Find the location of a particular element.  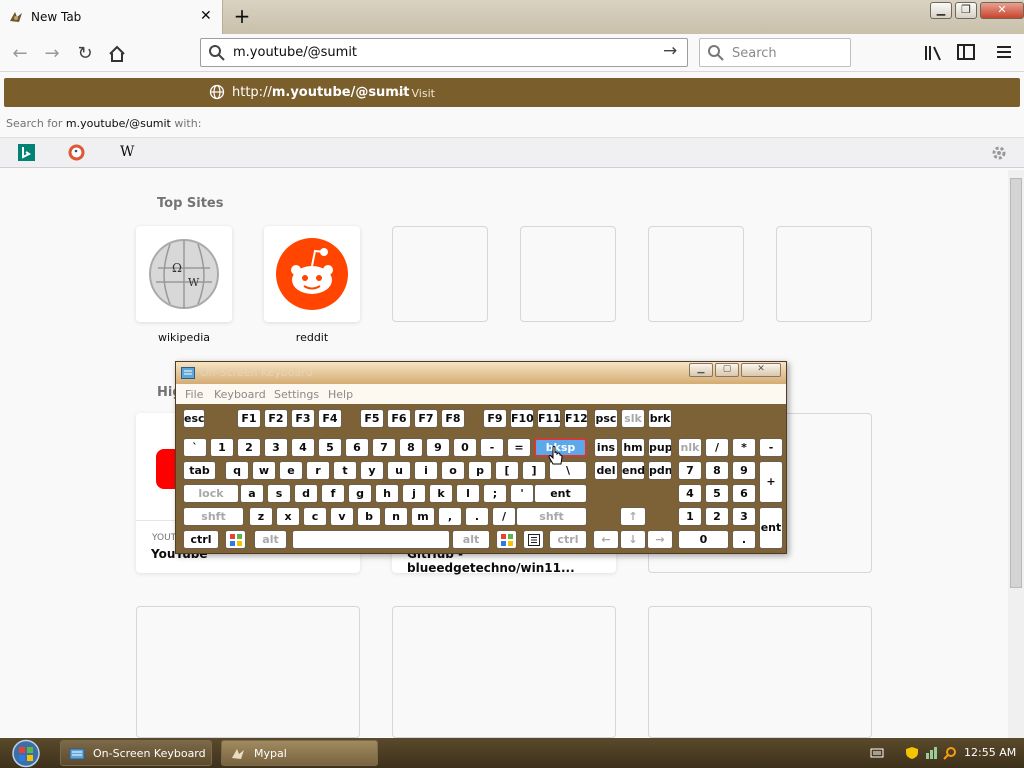

key-application-menu is located at coordinates (533, 539).